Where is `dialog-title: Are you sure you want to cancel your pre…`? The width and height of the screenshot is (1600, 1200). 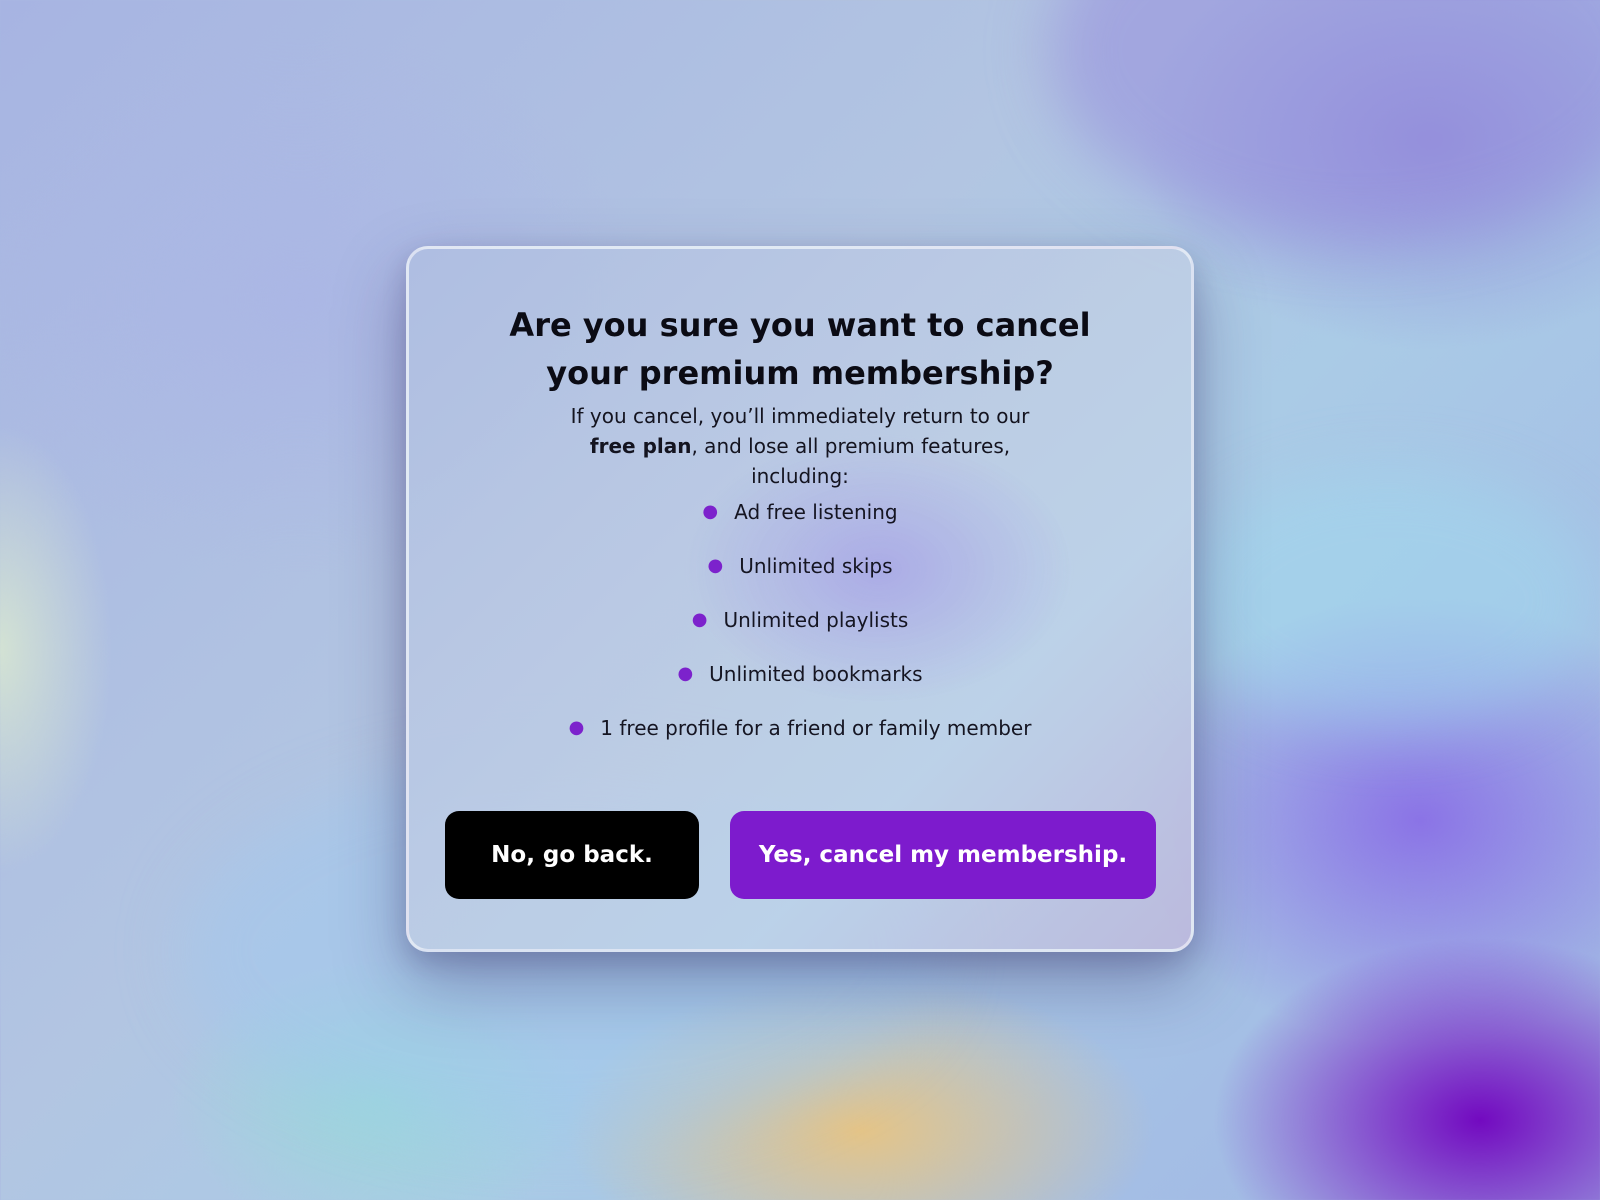 dialog-title: Are you sure you want to cancel your pre… is located at coordinates (800, 349).